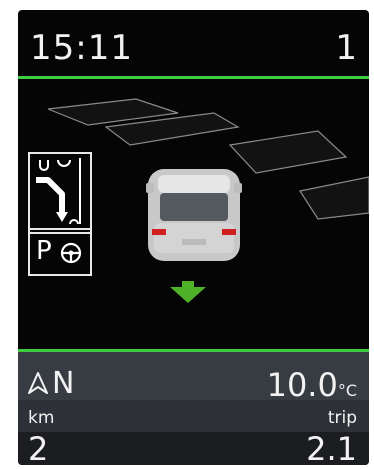 The width and height of the screenshot is (374, 469). Describe the element at coordinates (71, 253) in the screenshot. I see `steering-wheel-icon` at that location.